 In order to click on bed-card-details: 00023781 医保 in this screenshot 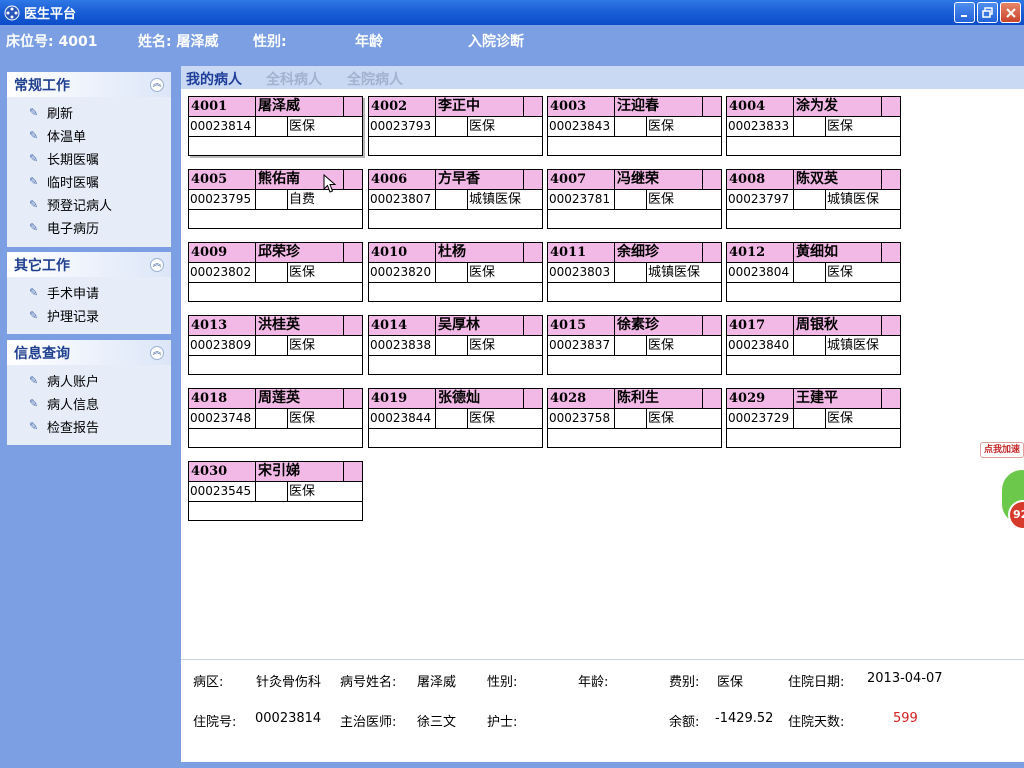, I will do `click(634, 200)`.